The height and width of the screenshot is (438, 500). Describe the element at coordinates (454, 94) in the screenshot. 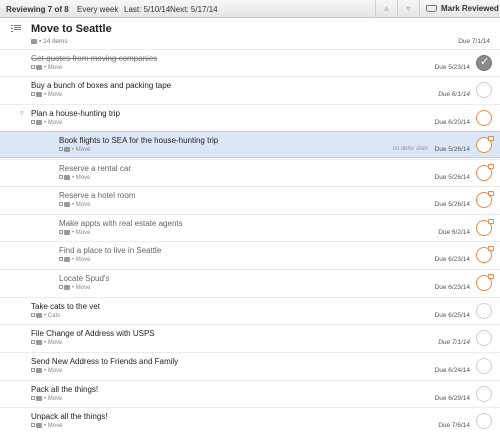

I see `task-due-date: Due 6/1/14` at that location.